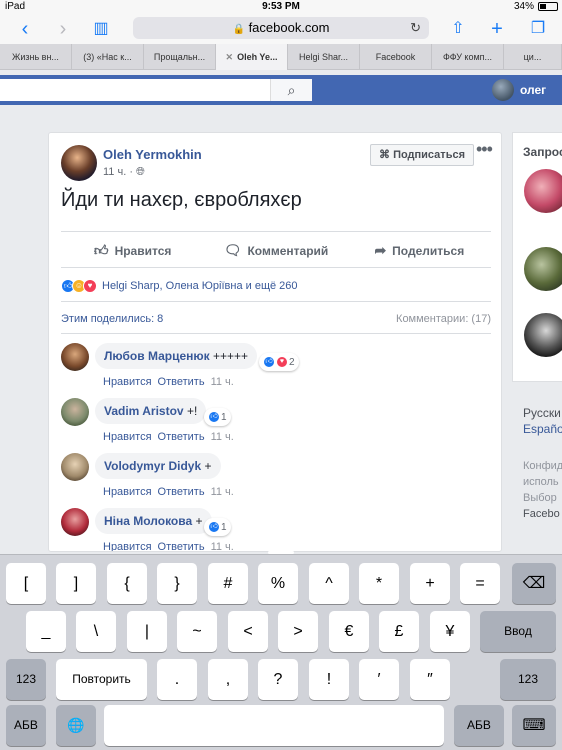 The height and width of the screenshot is (750, 562). What do you see at coordinates (177, 583) in the screenshot?
I see `key: }` at bounding box center [177, 583].